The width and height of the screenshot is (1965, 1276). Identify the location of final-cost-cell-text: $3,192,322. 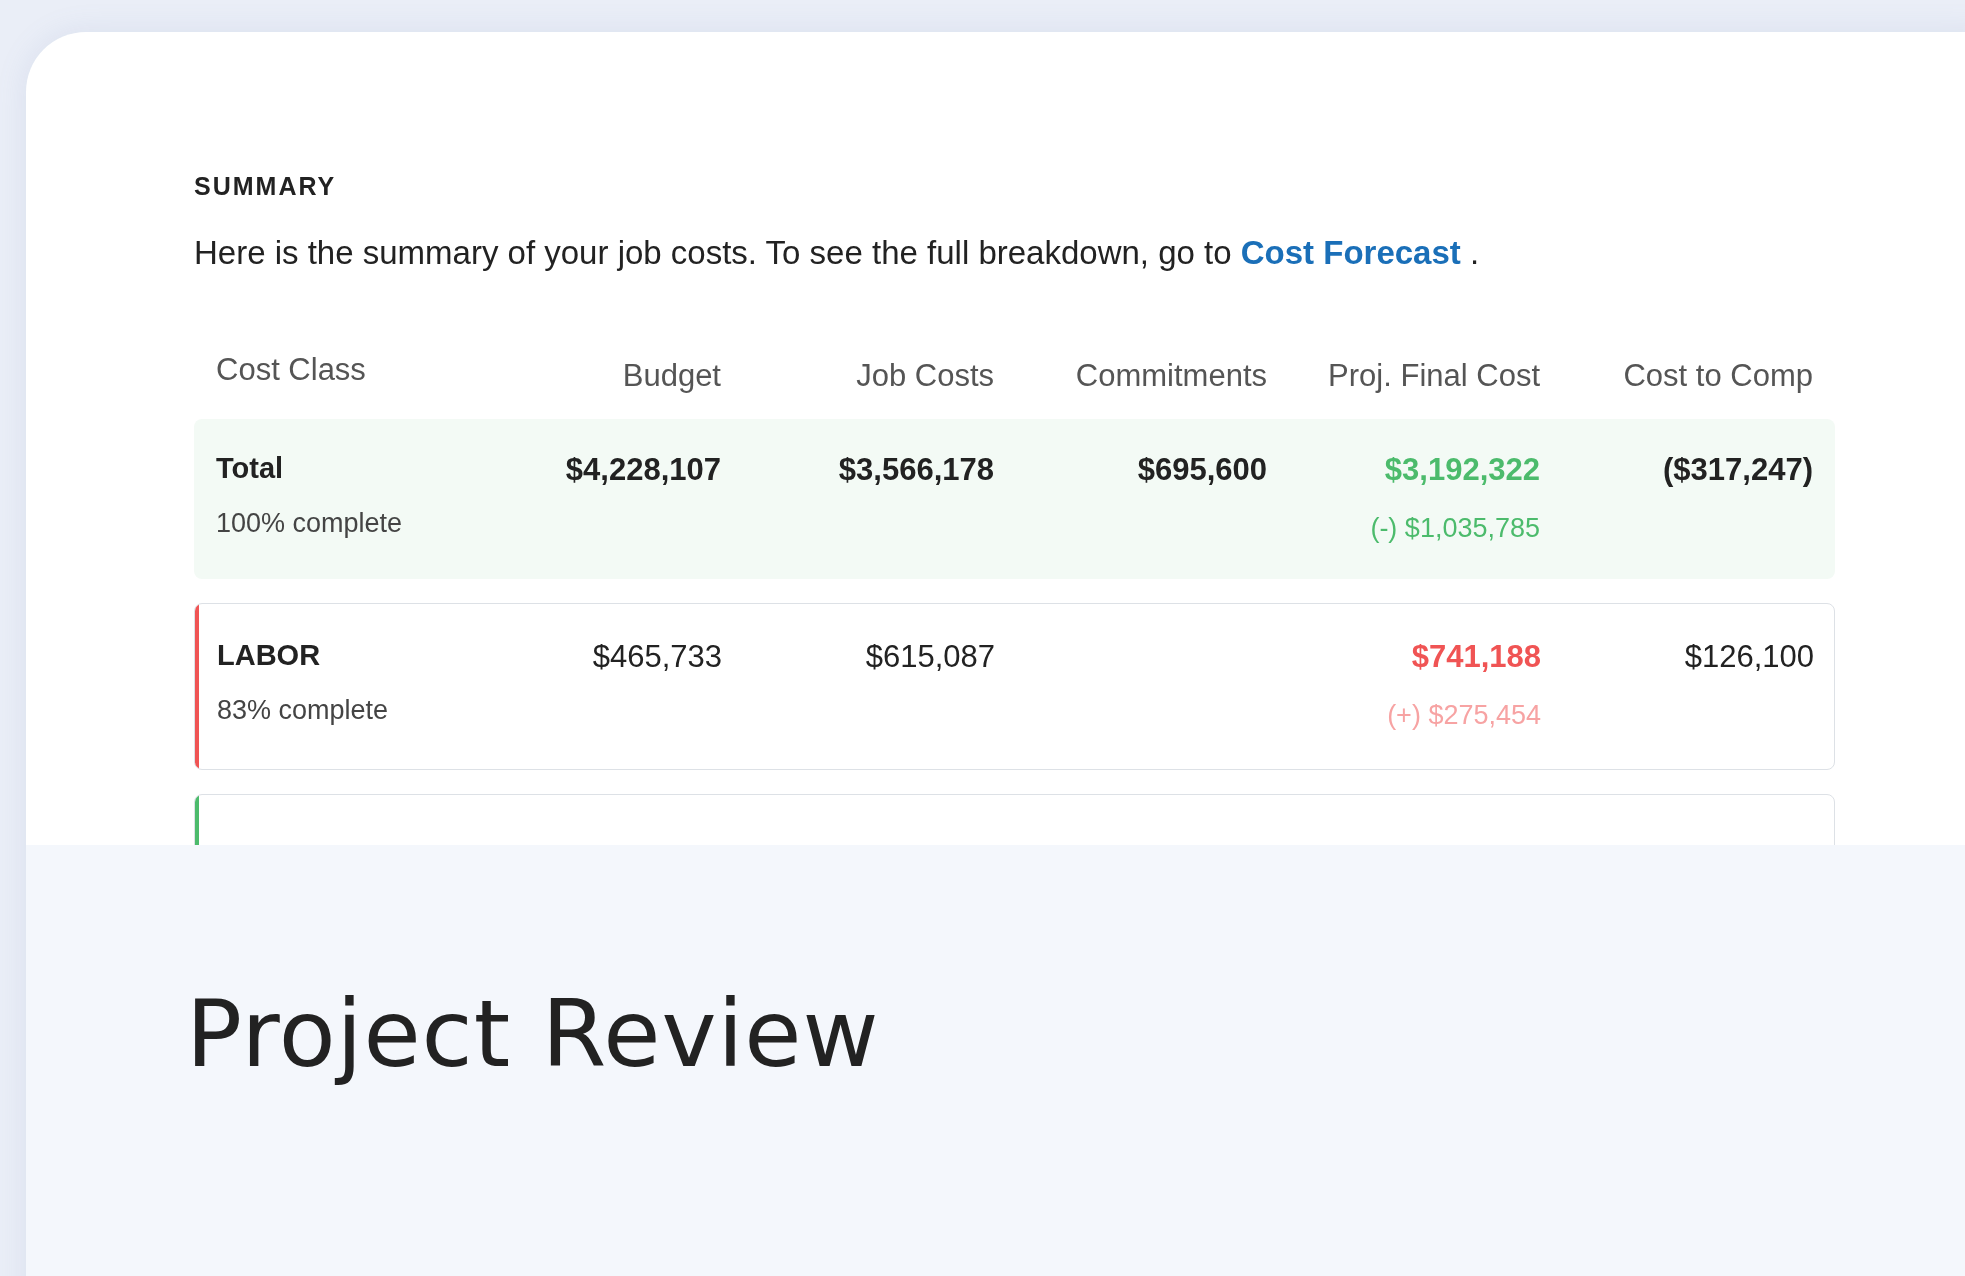
(1462, 470).